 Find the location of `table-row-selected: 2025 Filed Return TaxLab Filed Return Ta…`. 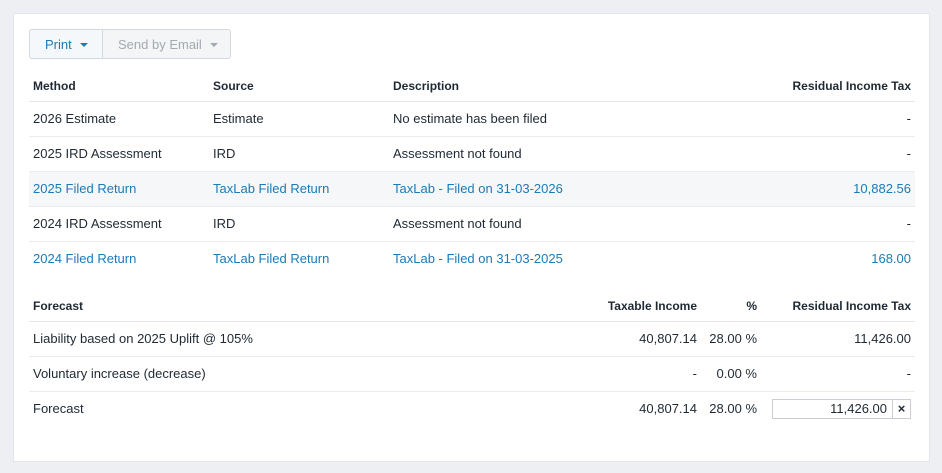

table-row-selected: 2025 Filed Return TaxLab Filed Return Ta… is located at coordinates (472, 189).